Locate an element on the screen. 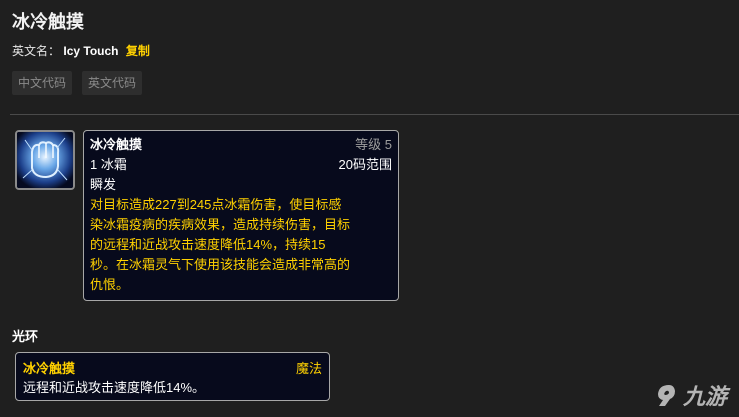 The image size is (739, 417). copy-link: 复制 is located at coordinates (138, 51).